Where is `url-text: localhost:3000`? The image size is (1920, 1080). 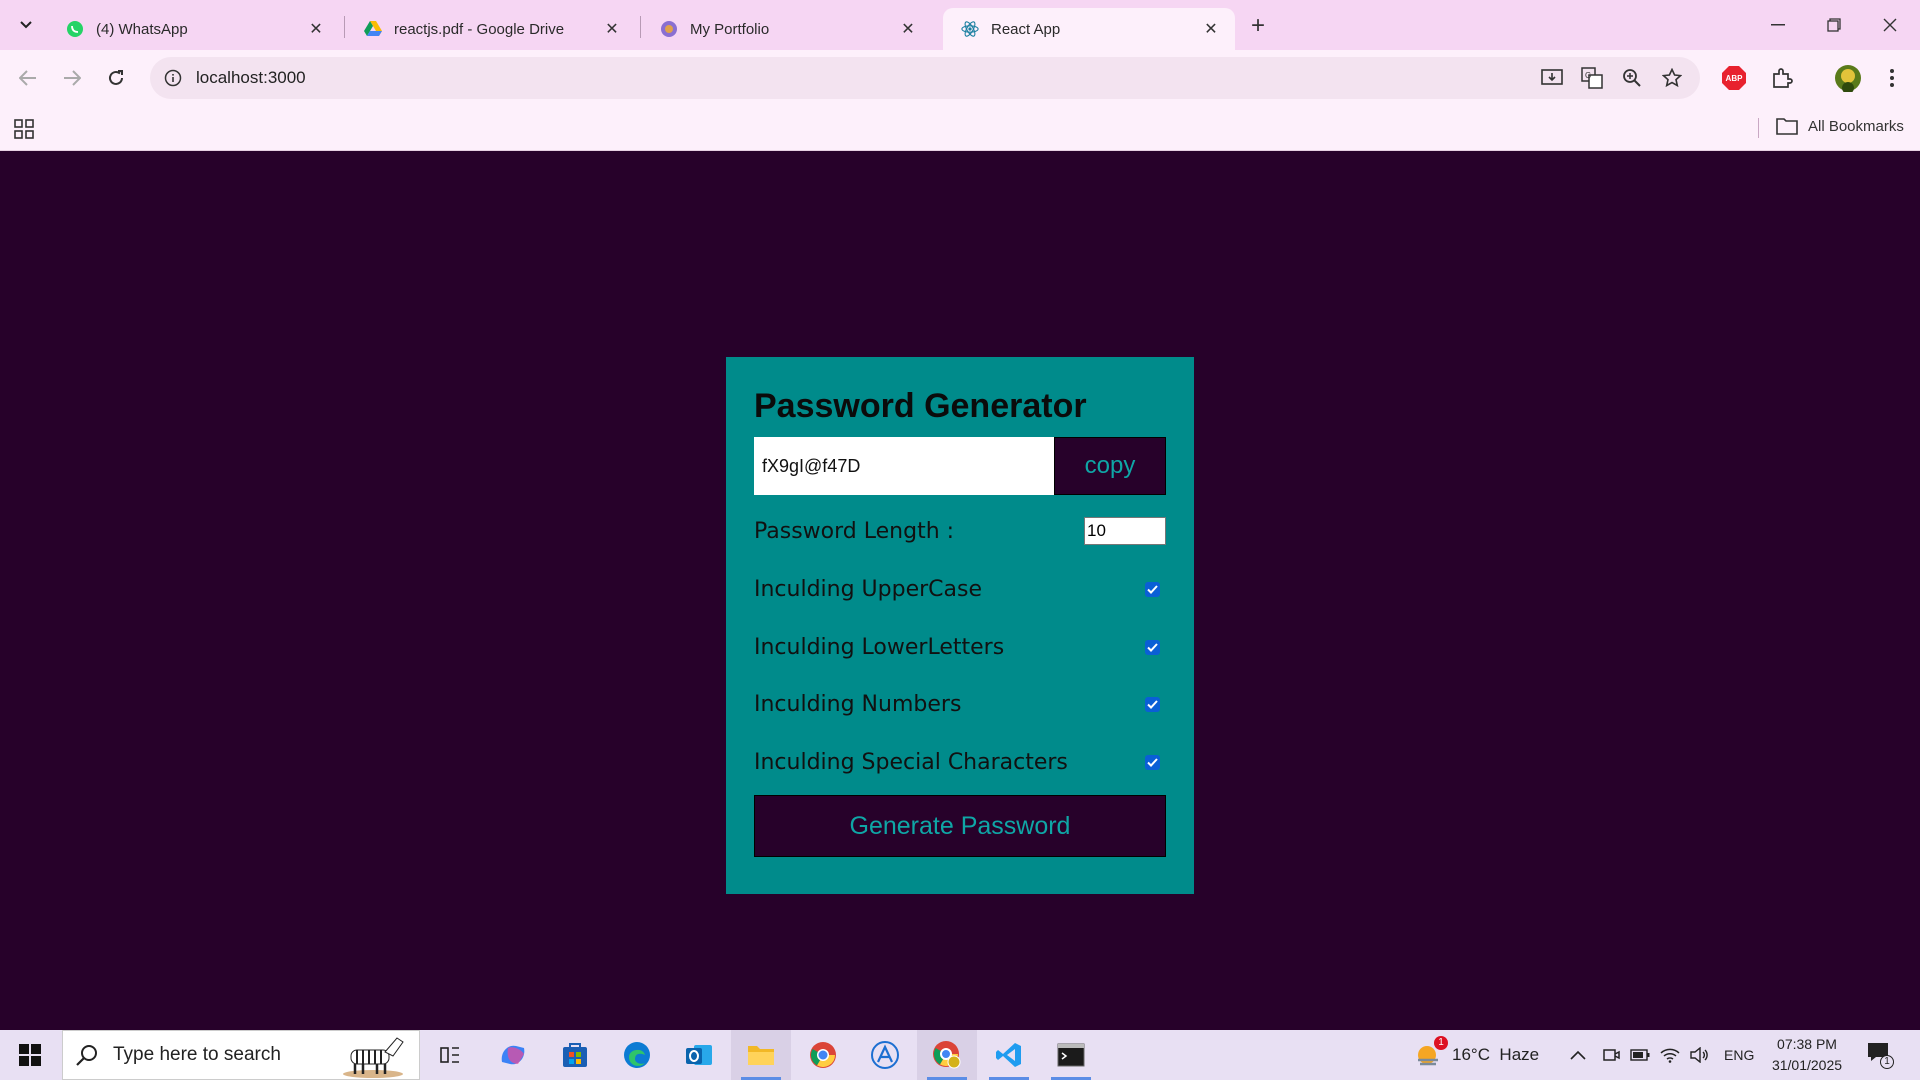 url-text: localhost:3000 is located at coordinates (251, 77).